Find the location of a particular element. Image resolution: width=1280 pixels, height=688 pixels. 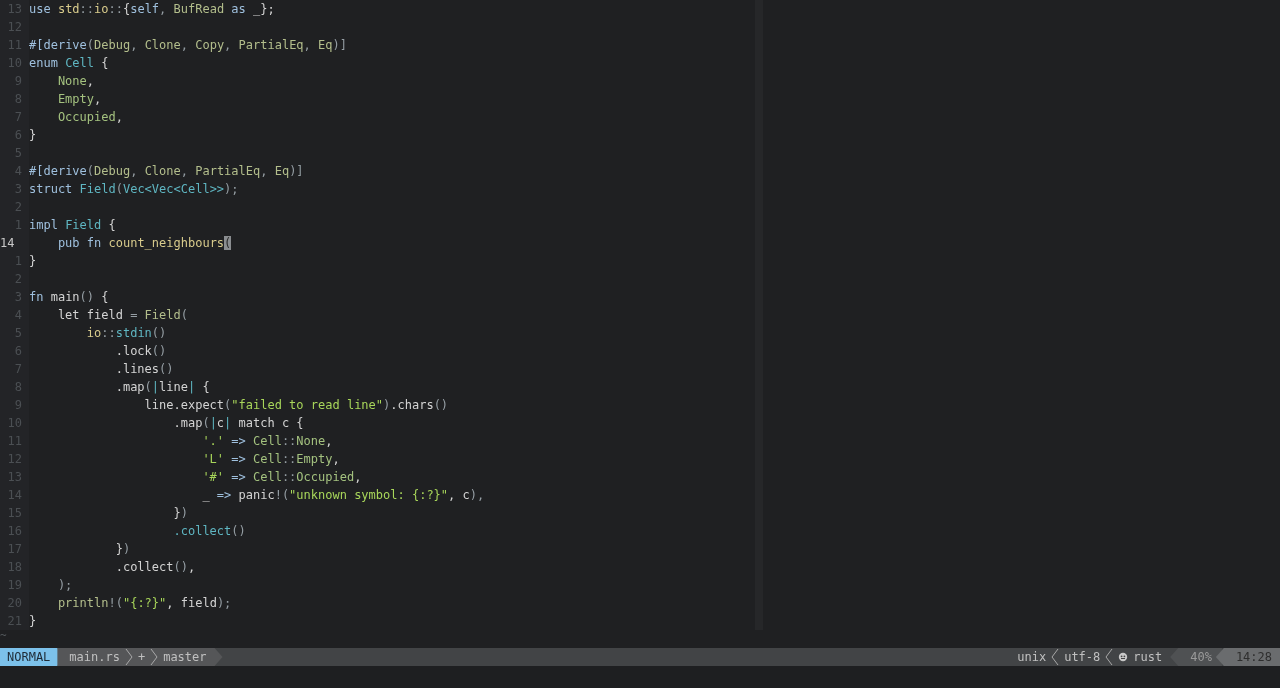

status-text: utf-8 is located at coordinates (1082, 657).